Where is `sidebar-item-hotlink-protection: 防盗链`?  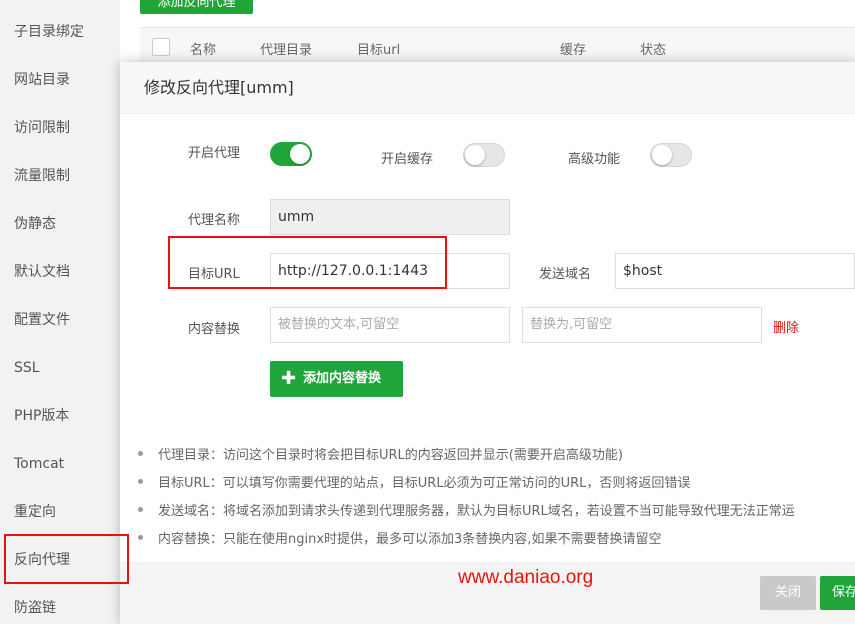
sidebar-item-hotlink-protection: 防盗链 is located at coordinates (60, 604).